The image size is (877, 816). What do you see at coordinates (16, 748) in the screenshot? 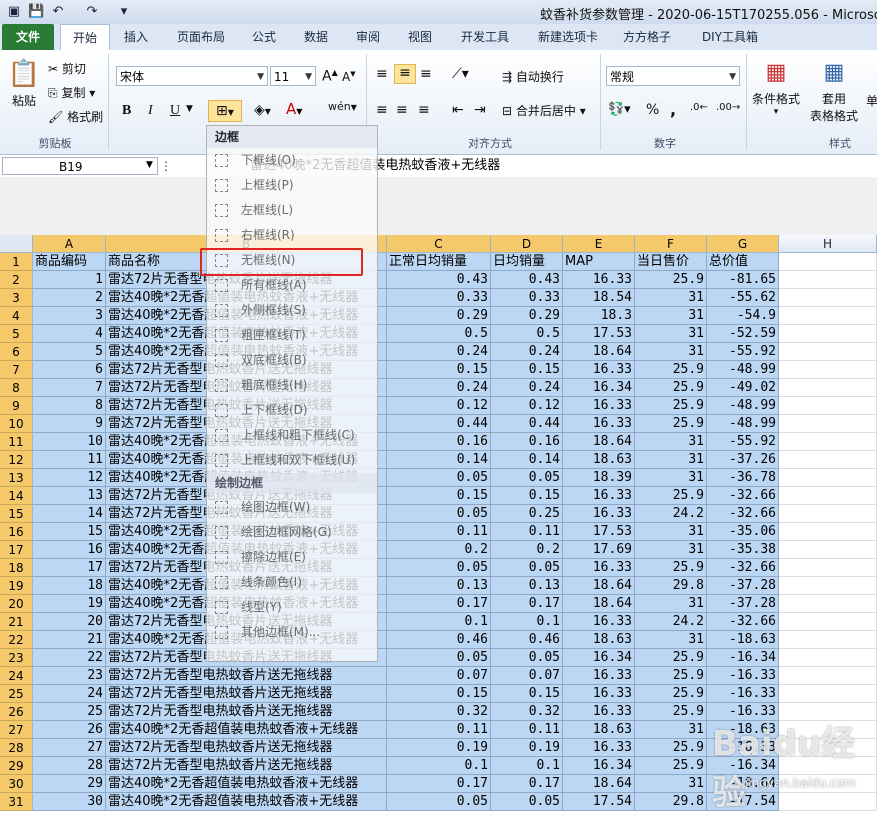
I see `row-header: 28` at bounding box center [16, 748].